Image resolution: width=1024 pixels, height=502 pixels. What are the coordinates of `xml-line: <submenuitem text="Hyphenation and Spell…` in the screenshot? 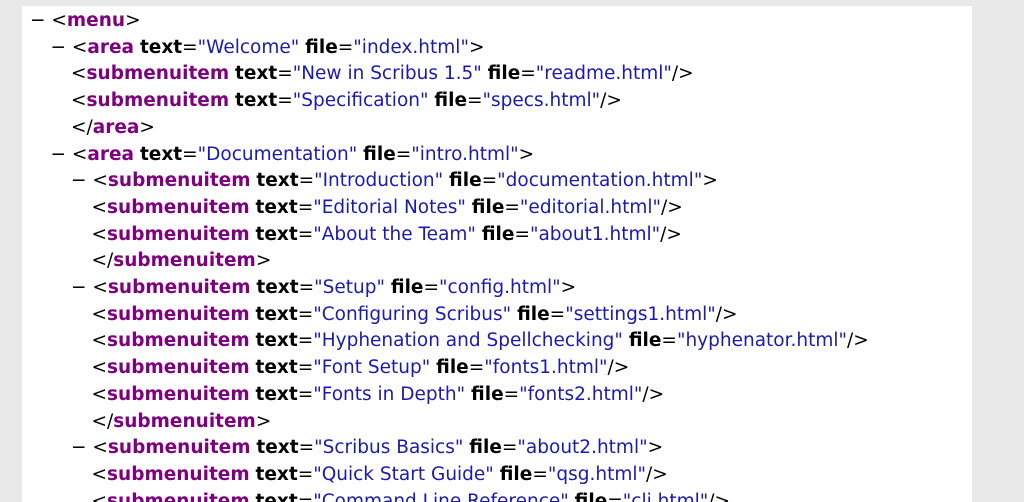 It's located at (480, 341).